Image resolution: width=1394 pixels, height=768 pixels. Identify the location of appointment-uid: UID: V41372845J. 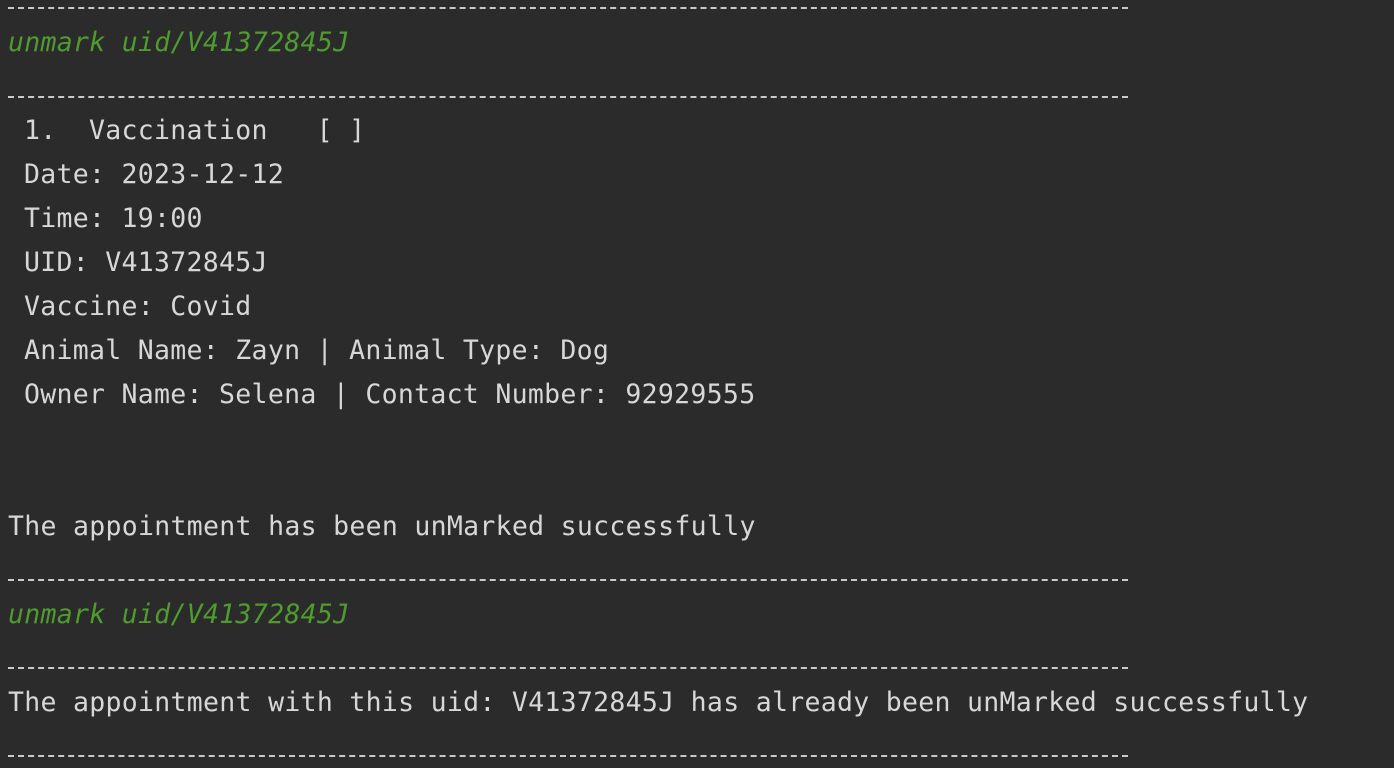
(146, 262).